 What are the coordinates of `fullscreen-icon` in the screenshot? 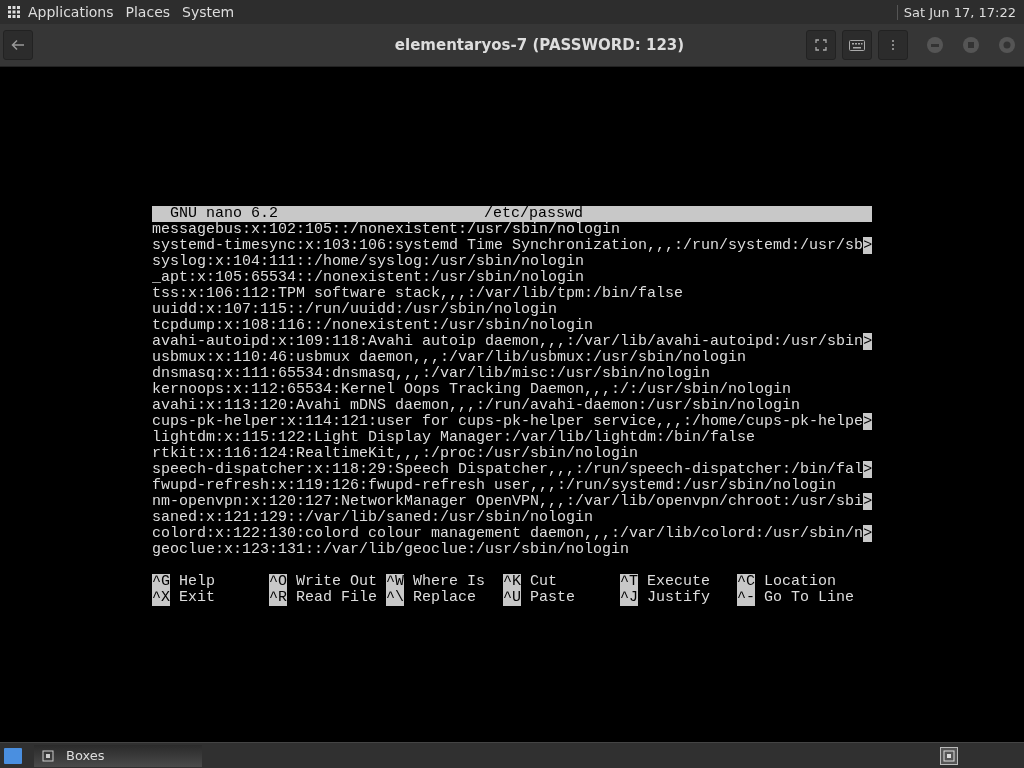 It's located at (821, 45).